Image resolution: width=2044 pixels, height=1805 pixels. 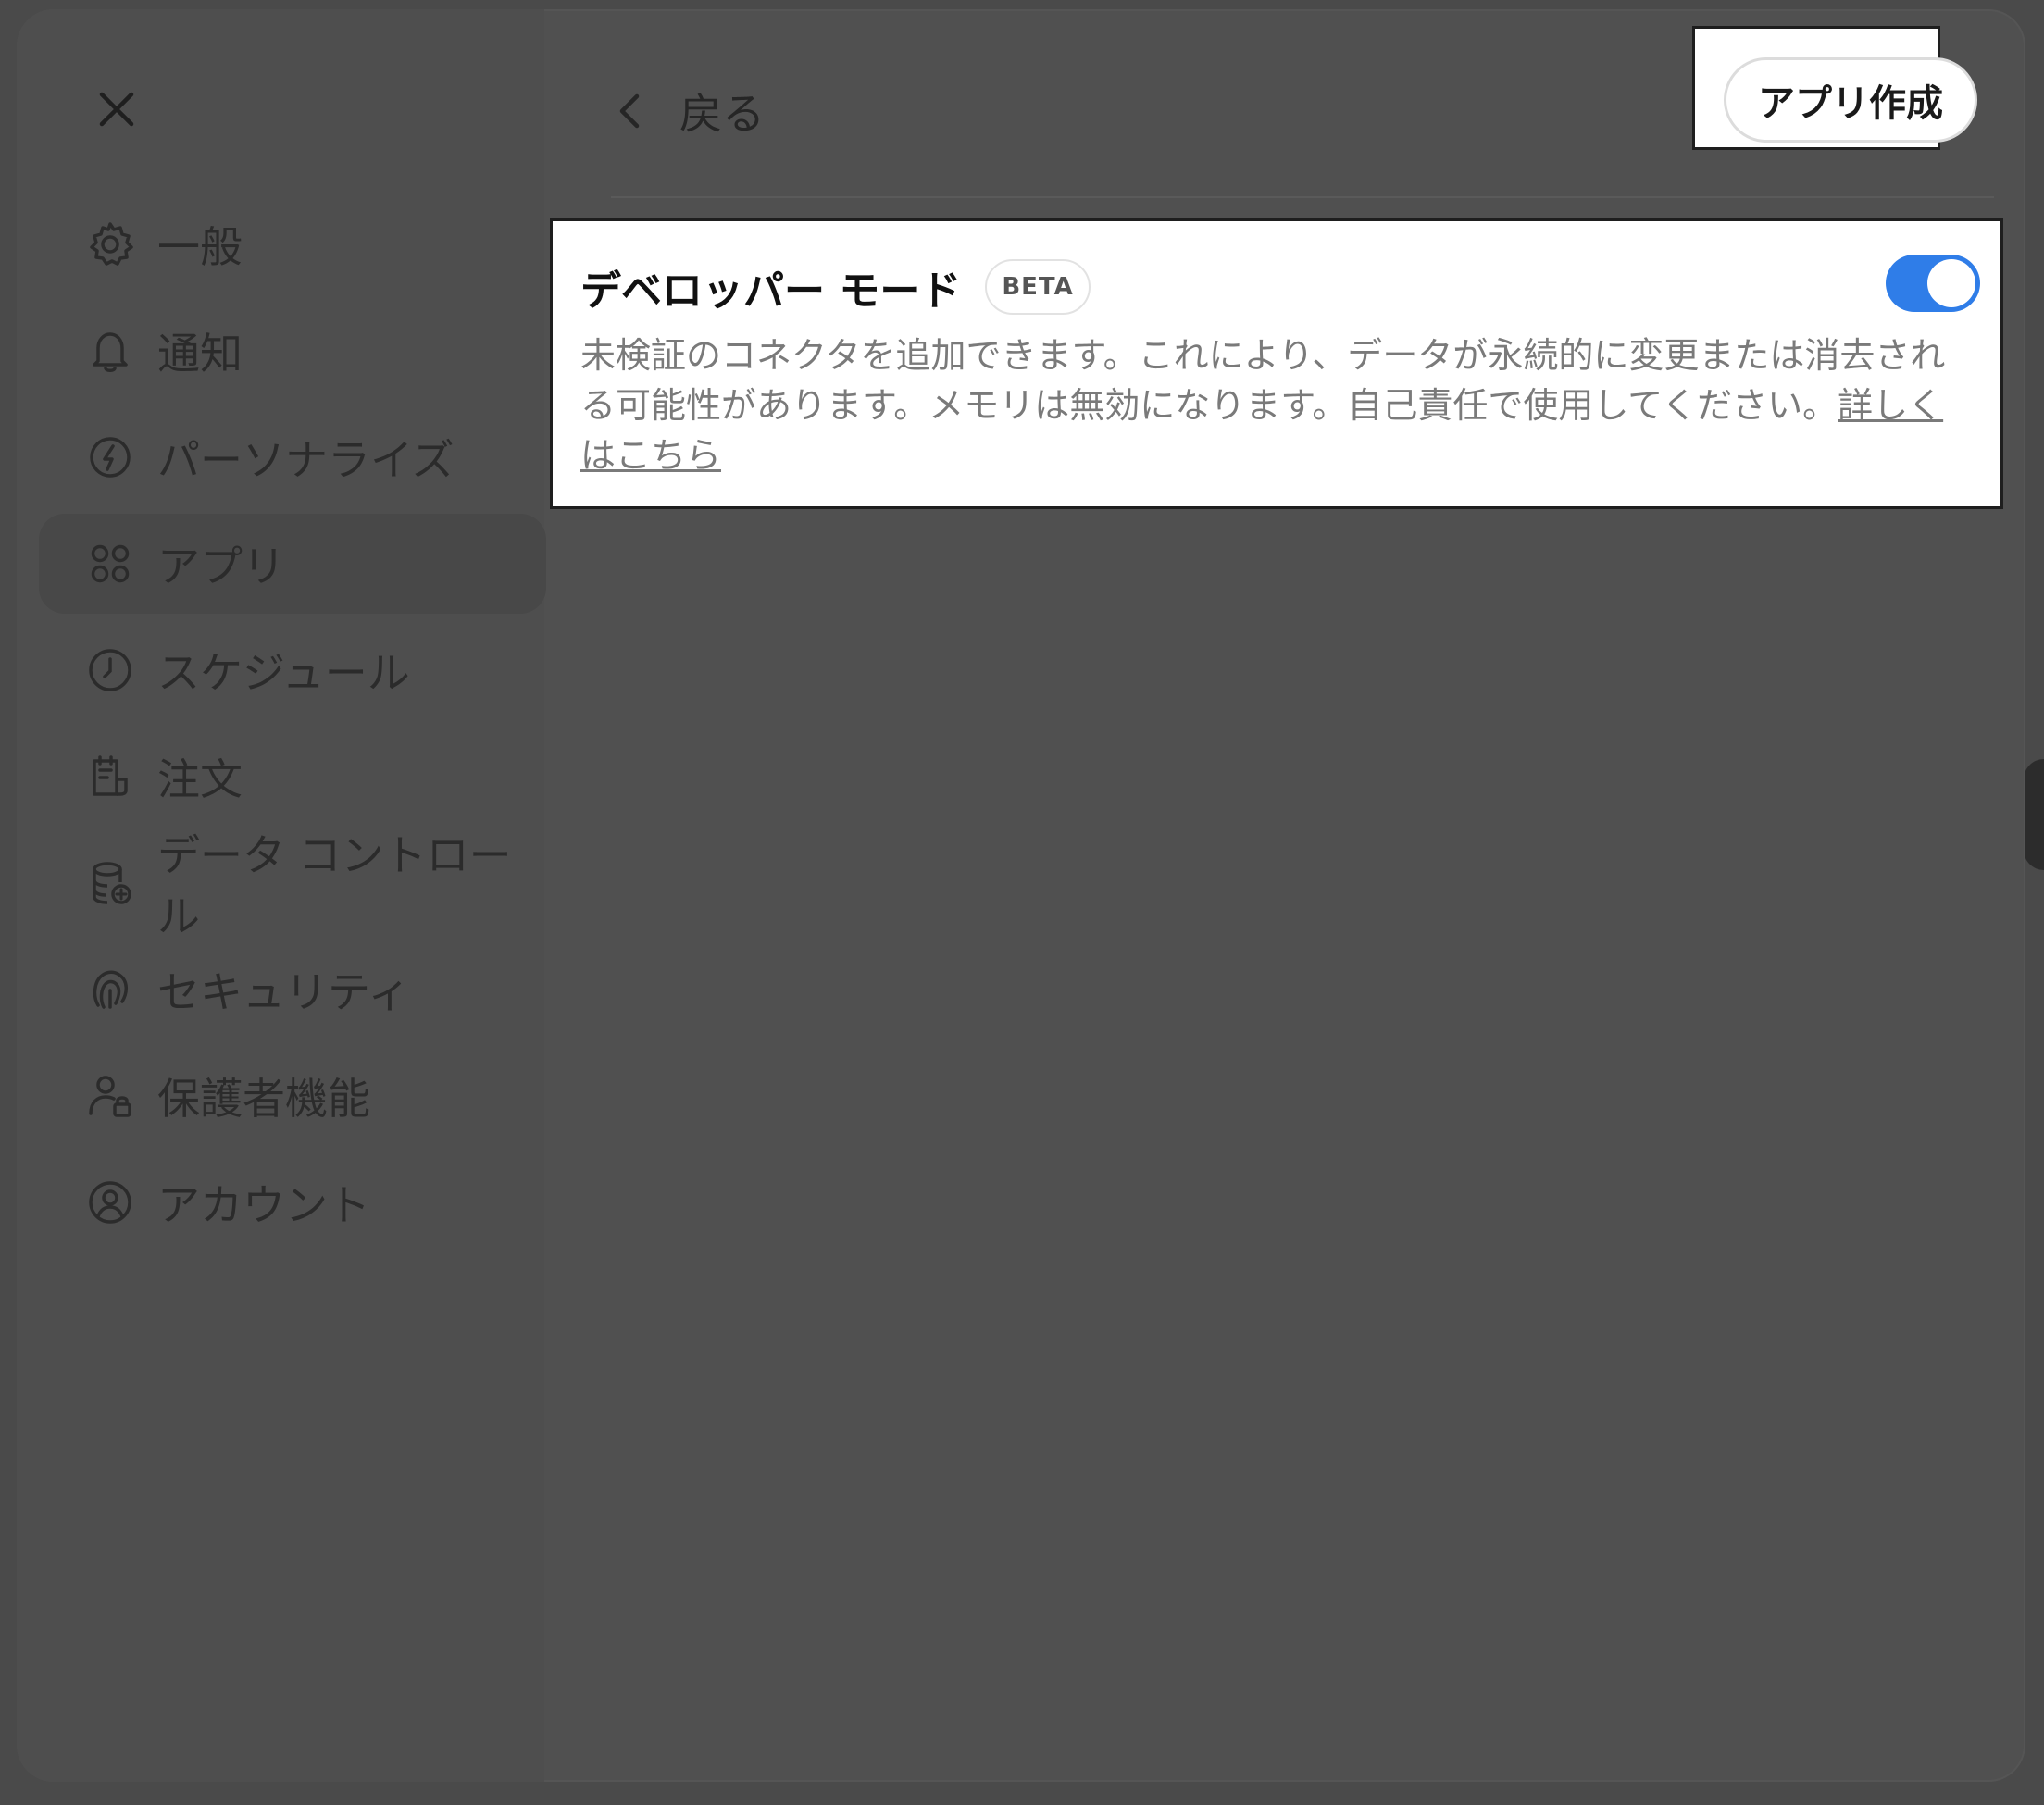 I want to click on toggle-knob, so click(x=1951, y=283).